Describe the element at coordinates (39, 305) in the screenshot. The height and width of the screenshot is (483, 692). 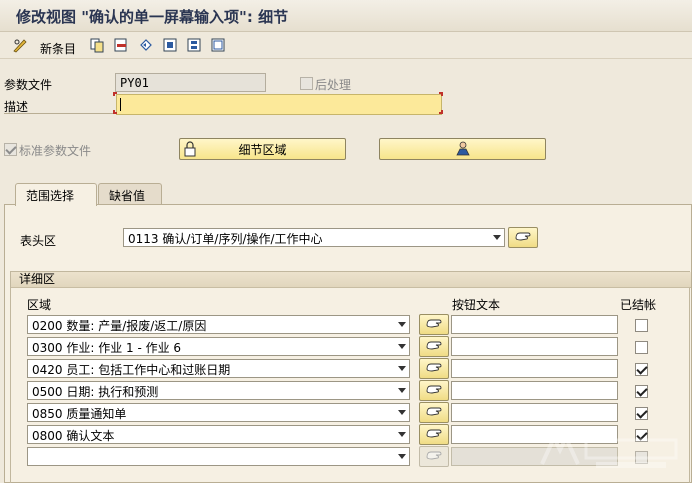
I see `col-area-header: 区域` at that location.